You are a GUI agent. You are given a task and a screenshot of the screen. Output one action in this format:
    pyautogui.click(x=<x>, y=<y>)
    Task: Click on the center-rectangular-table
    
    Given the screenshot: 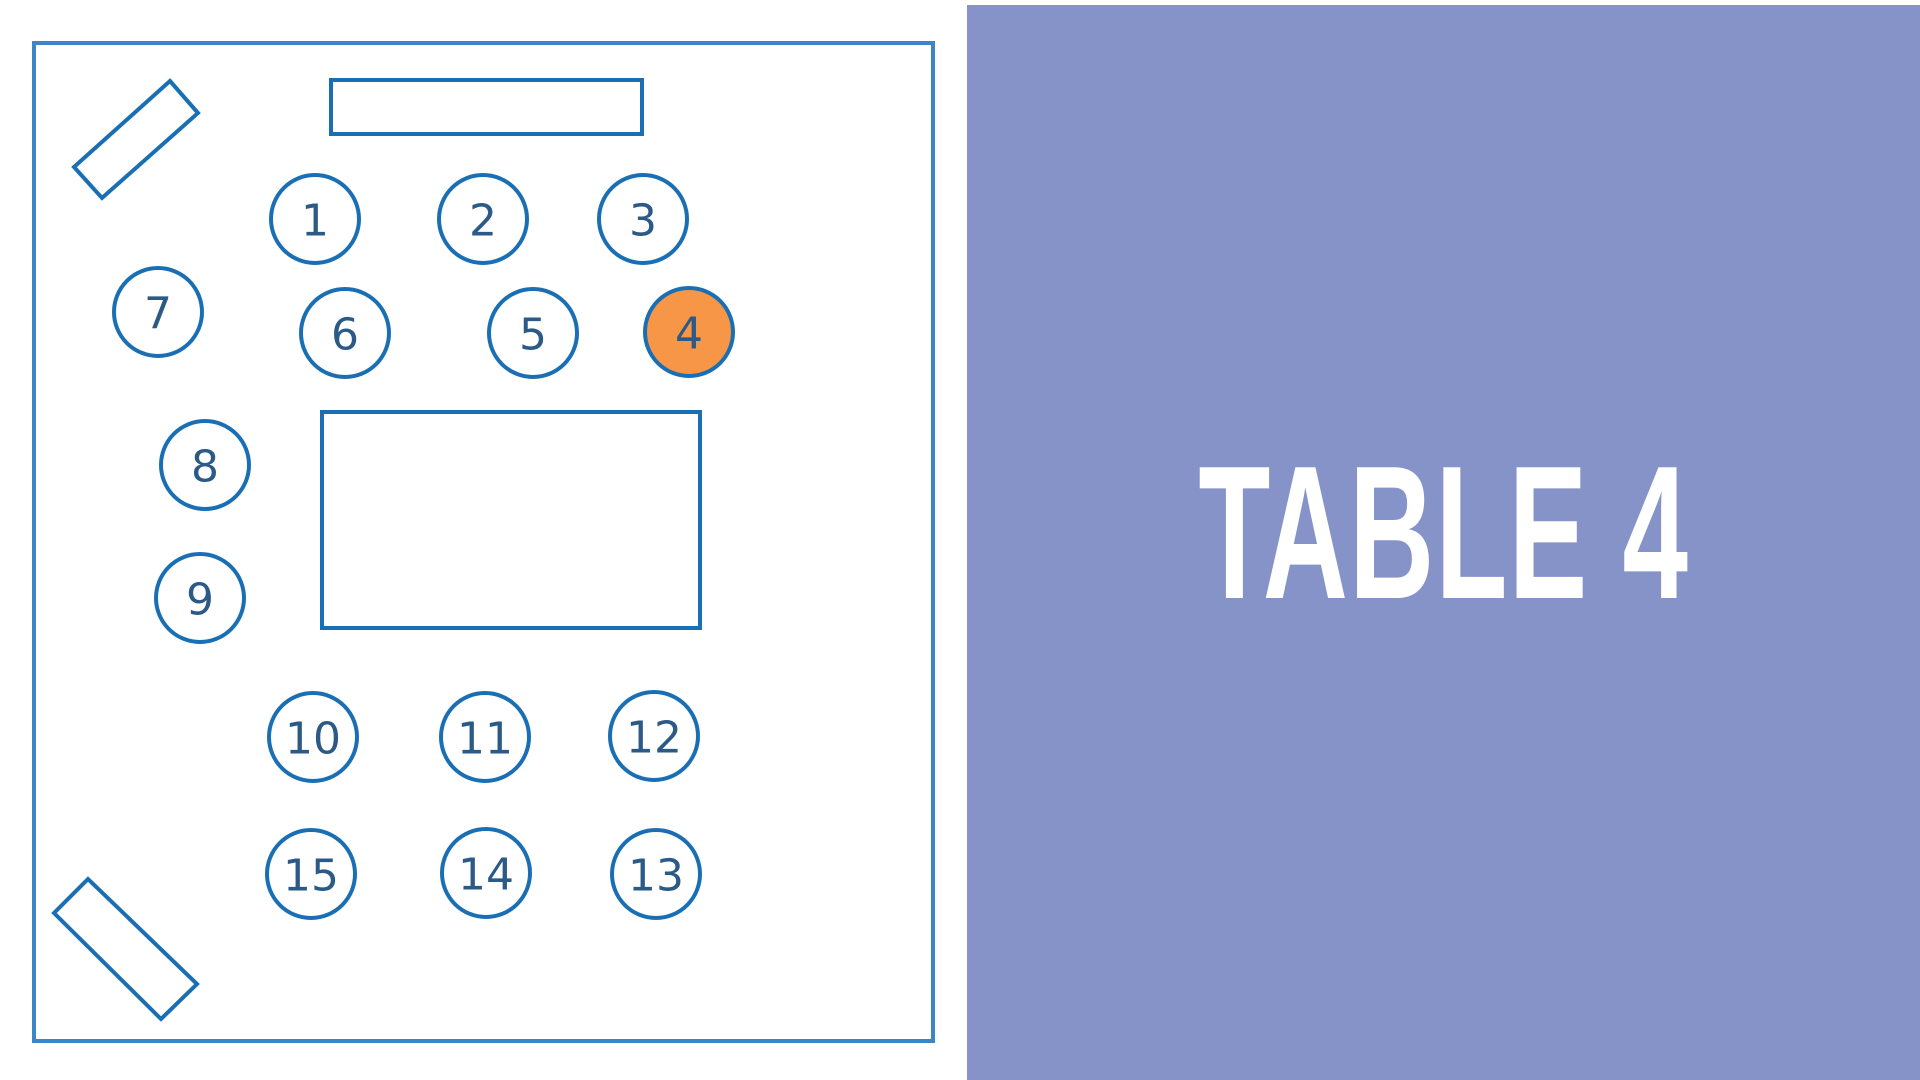 What is the action you would take?
    pyautogui.click(x=511, y=520)
    